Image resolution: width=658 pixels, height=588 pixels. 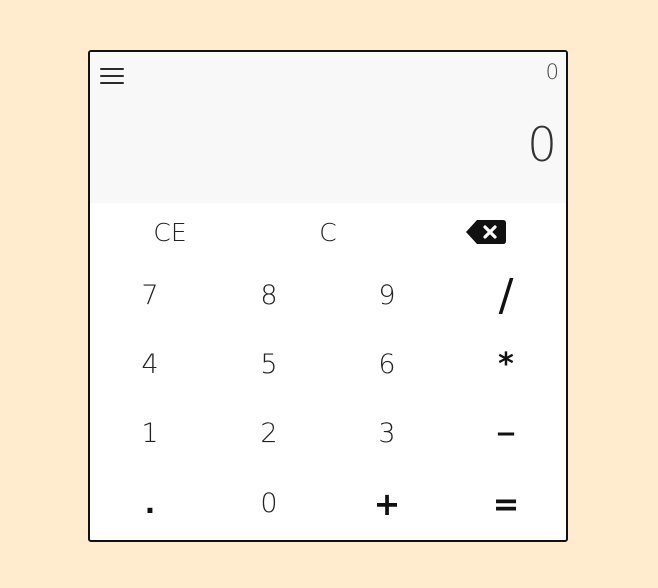 I want to click on equals-button: =, so click(x=506, y=504).